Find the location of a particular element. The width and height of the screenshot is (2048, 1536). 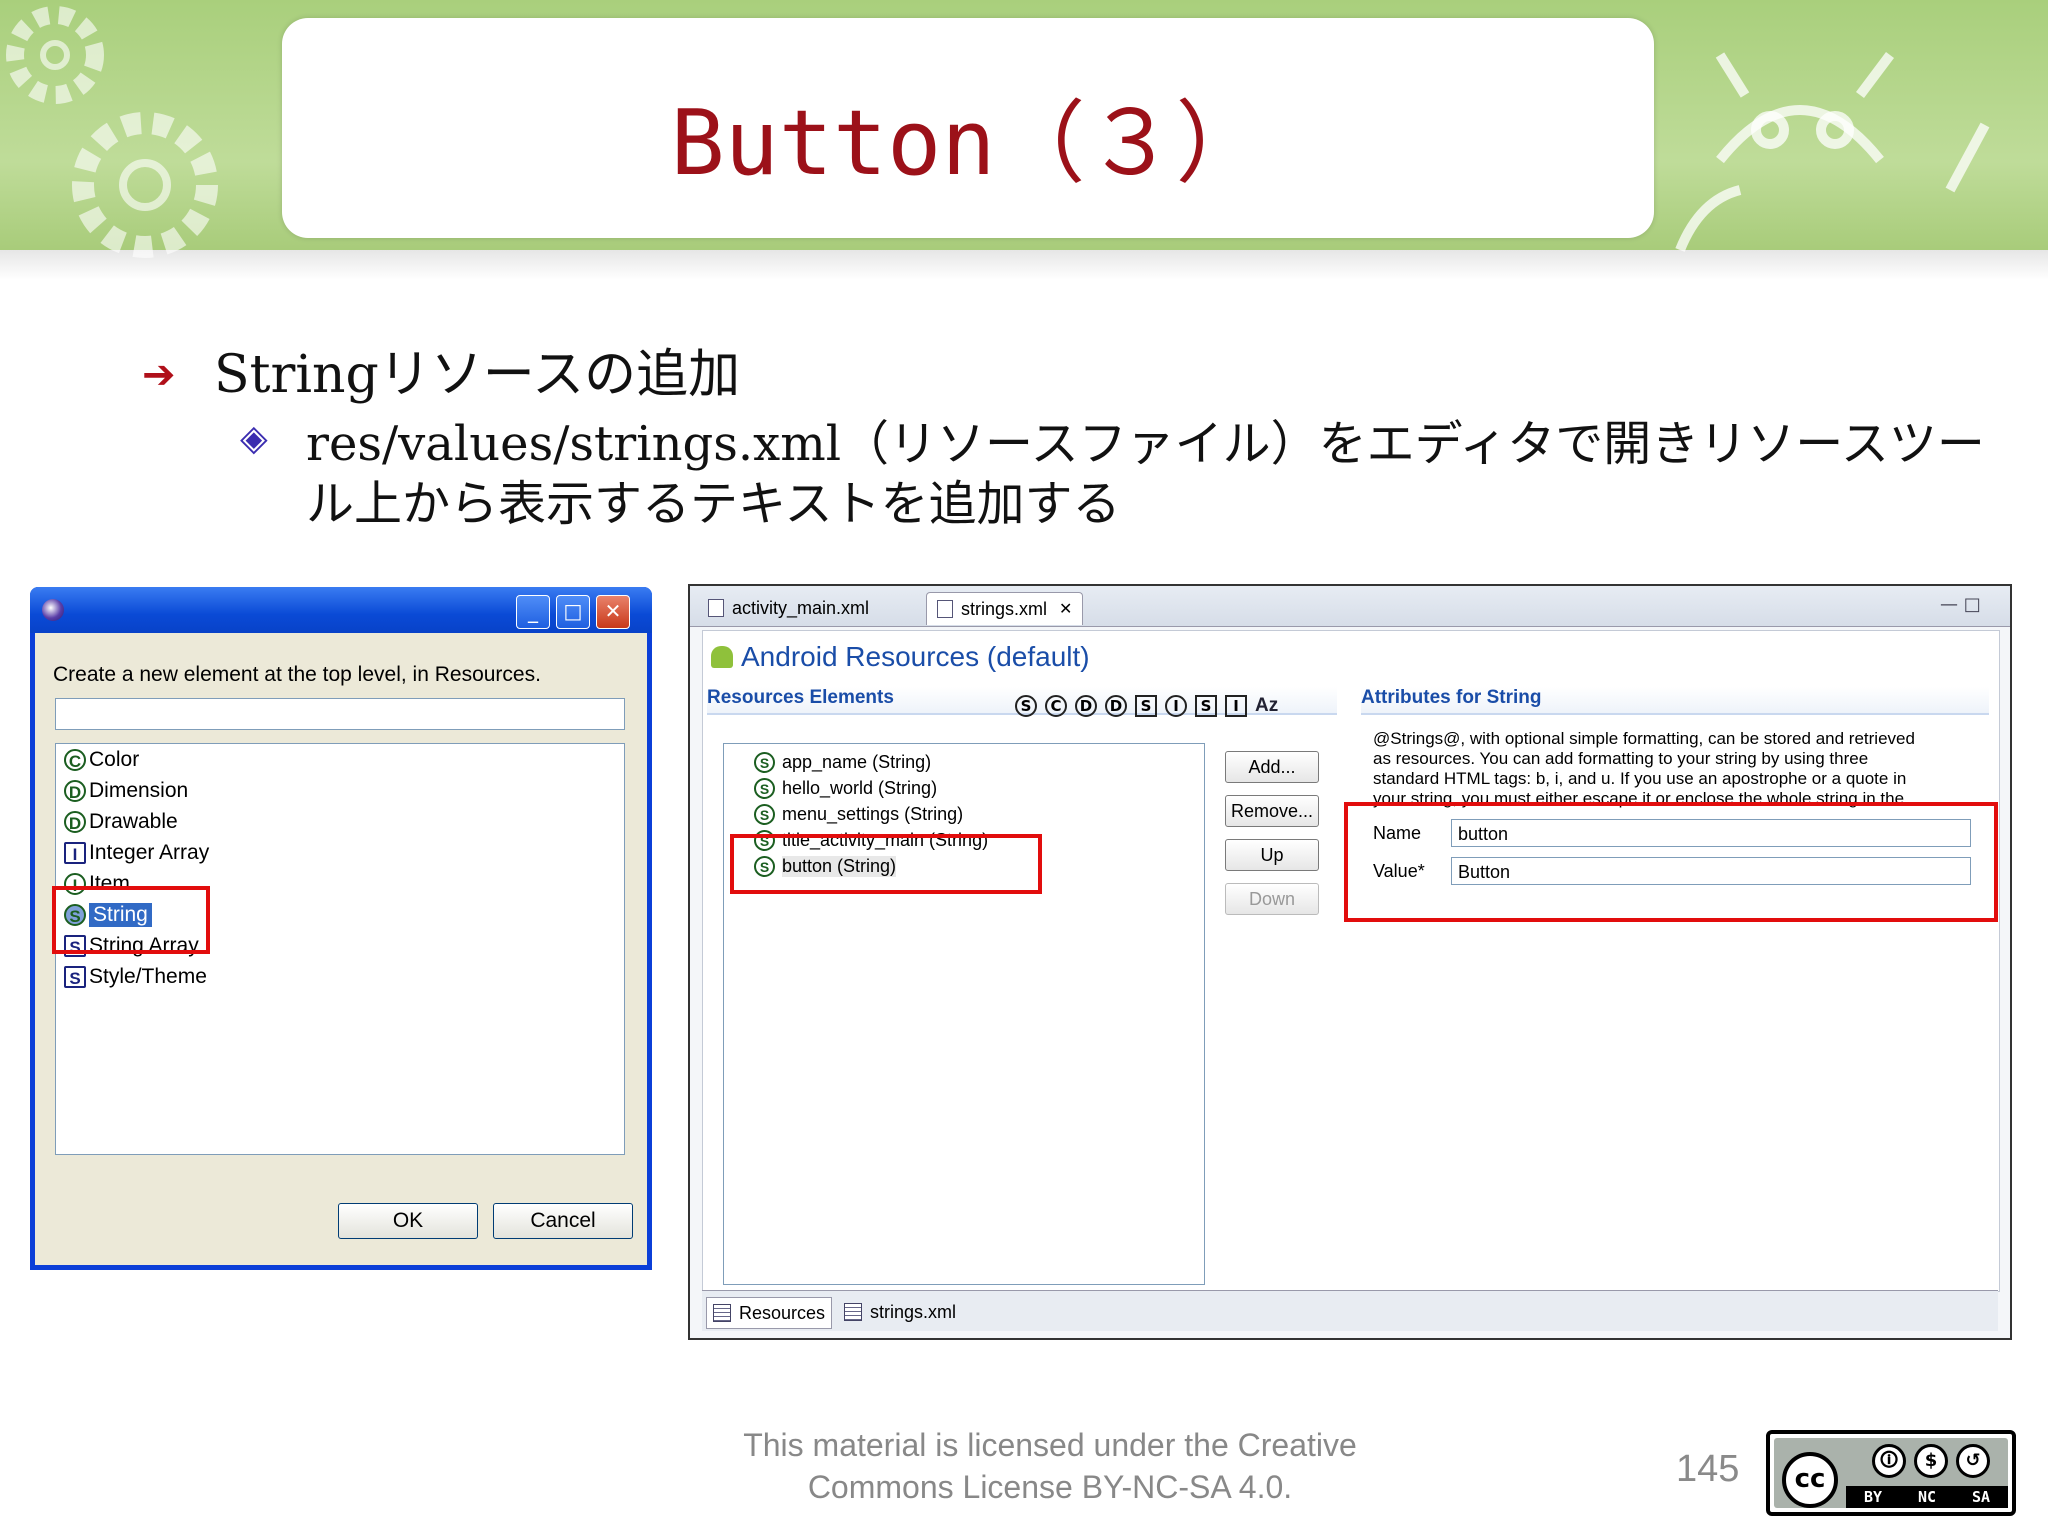

list-item-integer-array: I Integer Array is located at coordinates (136, 853).